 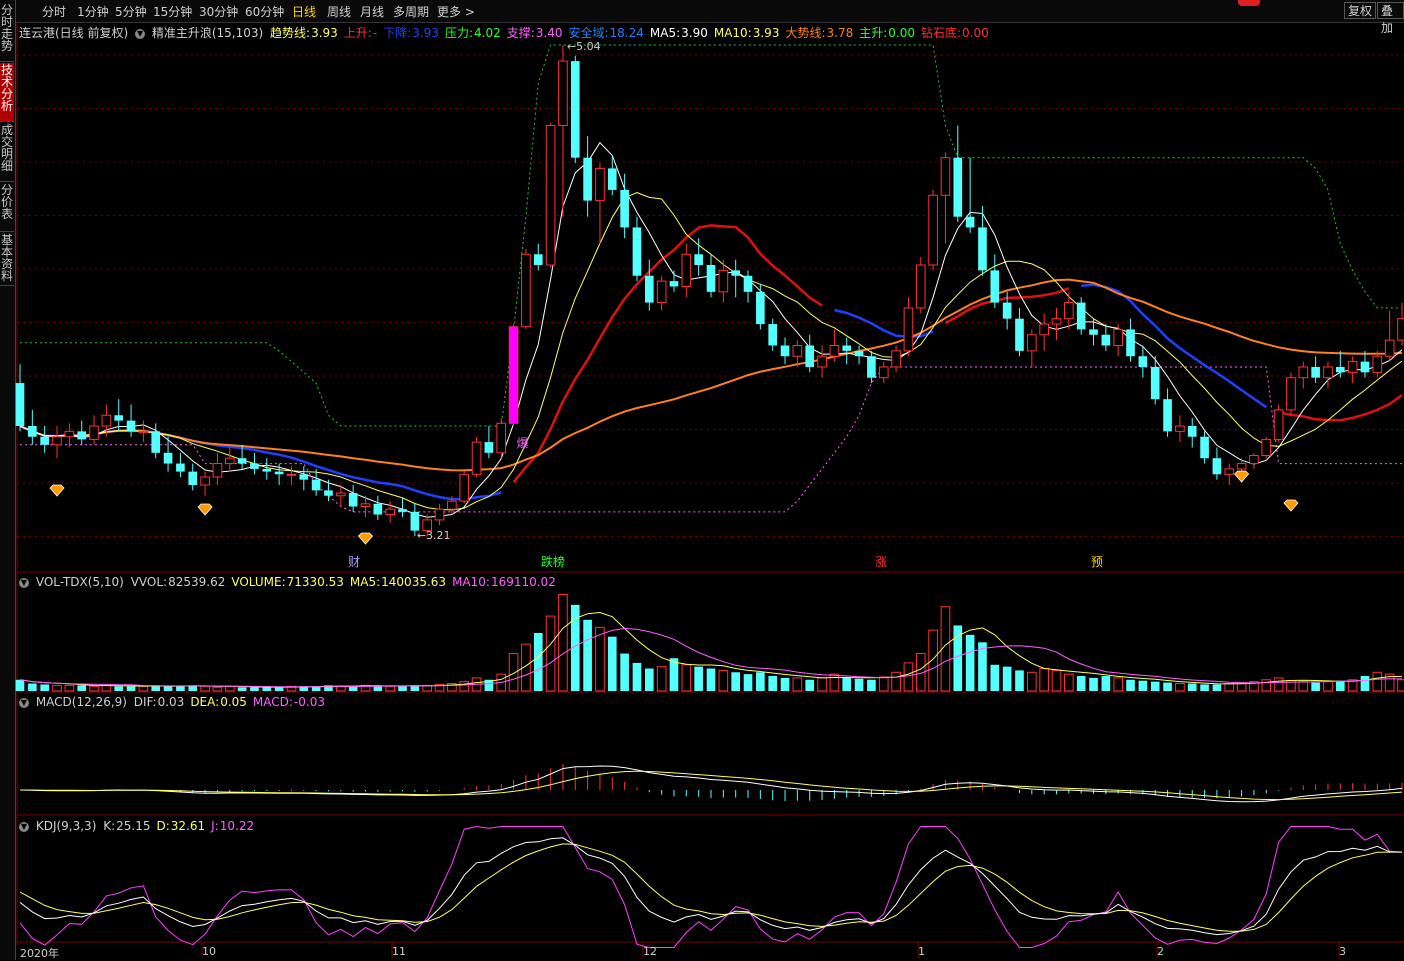 What do you see at coordinates (205, 702) in the screenshot?
I see `indicator-label: DEA:` at bounding box center [205, 702].